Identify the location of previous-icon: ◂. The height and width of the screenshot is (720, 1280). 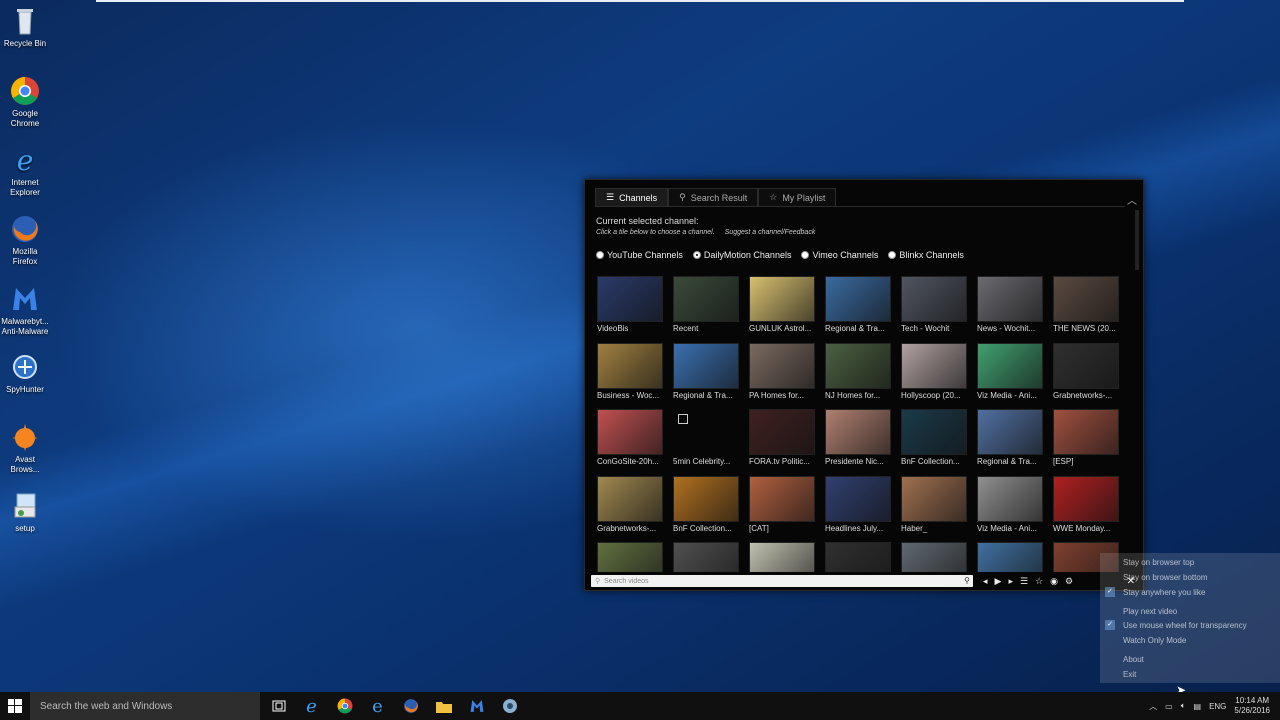
(985, 581).